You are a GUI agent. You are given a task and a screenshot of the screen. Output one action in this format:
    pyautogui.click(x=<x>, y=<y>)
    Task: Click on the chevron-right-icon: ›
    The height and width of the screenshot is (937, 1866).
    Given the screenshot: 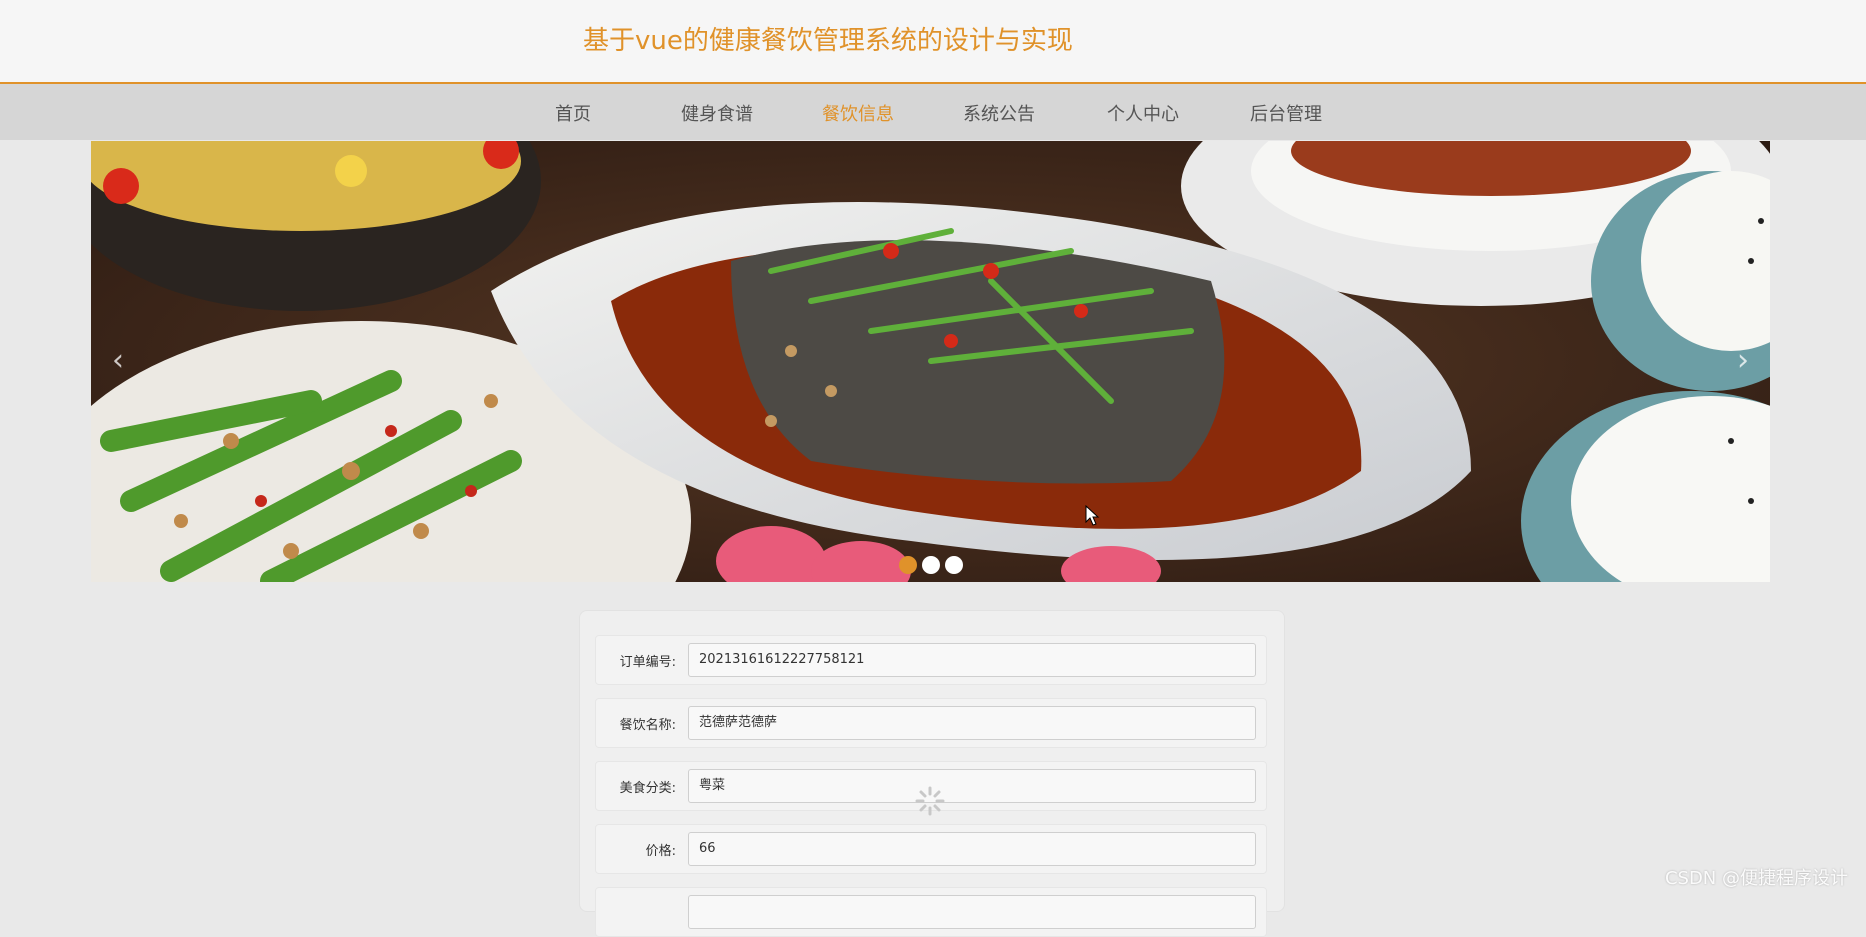 What is the action you would take?
    pyautogui.click(x=1743, y=361)
    